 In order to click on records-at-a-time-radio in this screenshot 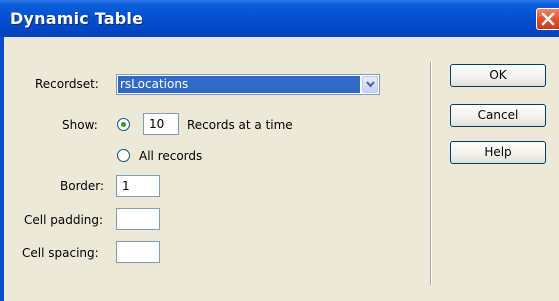, I will do `click(123, 124)`.